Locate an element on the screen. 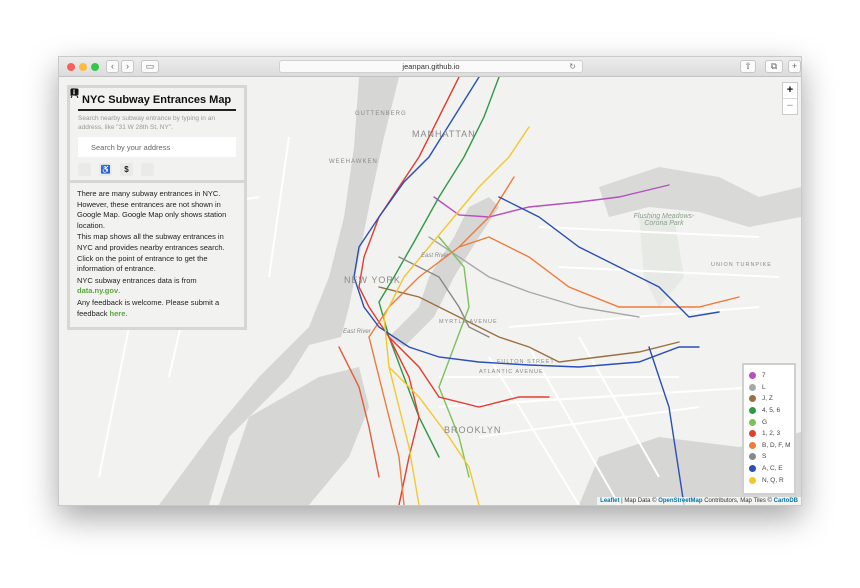  map-label-east-river: East River is located at coordinates (435, 256).